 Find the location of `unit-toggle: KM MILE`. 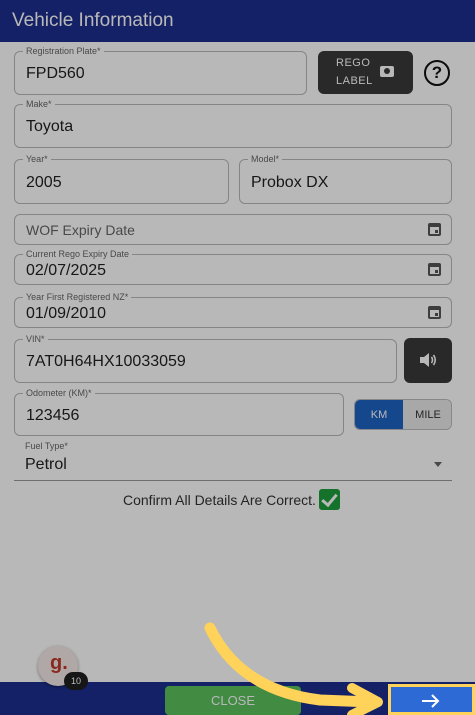

unit-toggle: KM MILE is located at coordinates (403, 414).